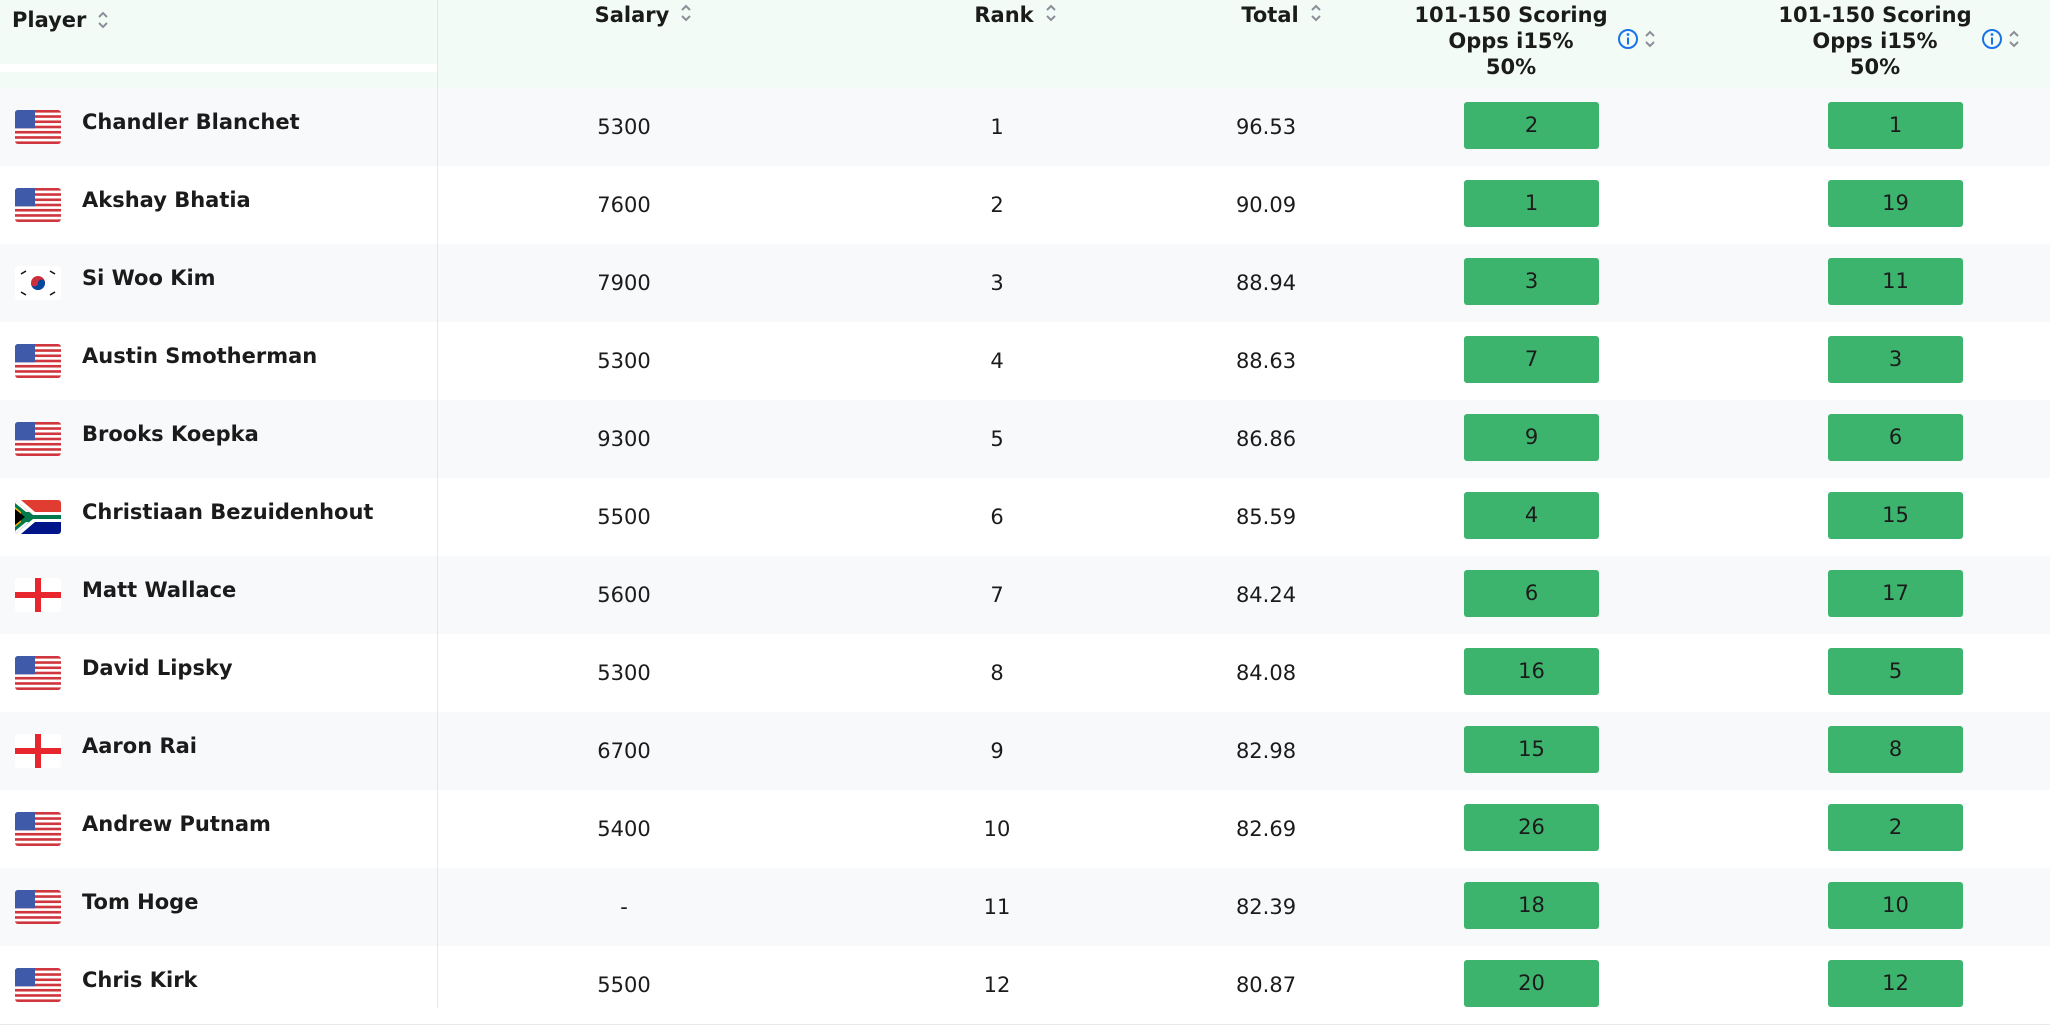 This screenshot has height=1025, width=2050. Describe the element at coordinates (170, 434) in the screenshot. I see `player-name: Brooks Koepka` at that location.